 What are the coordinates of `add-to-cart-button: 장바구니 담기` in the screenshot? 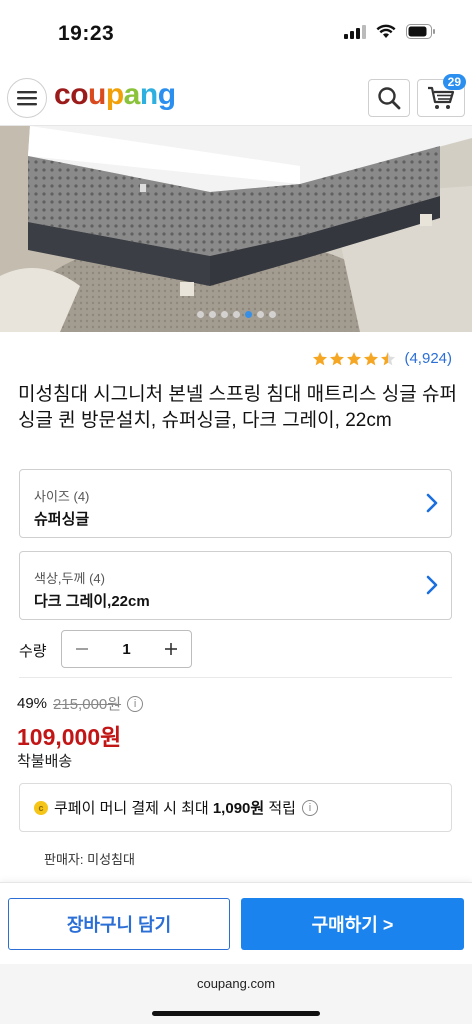 It's located at (119, 924).